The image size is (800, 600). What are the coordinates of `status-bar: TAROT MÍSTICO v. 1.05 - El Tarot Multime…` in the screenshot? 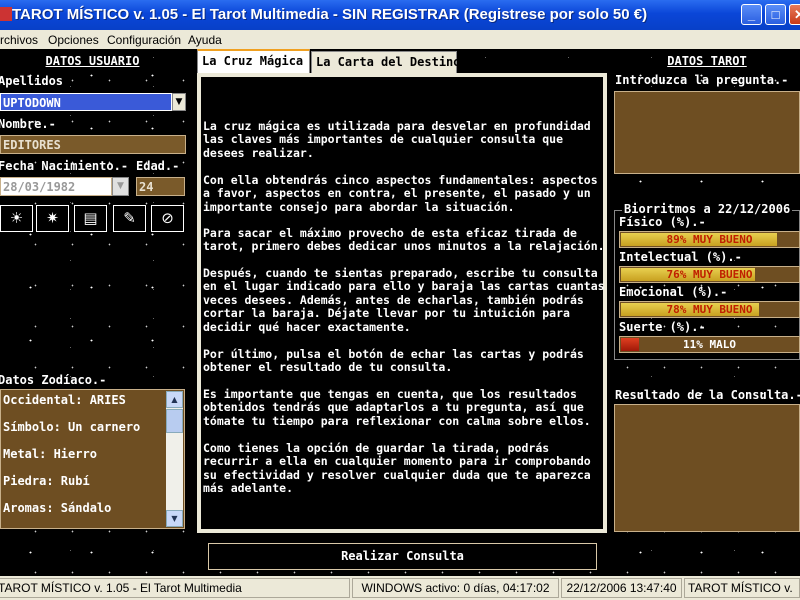 It's located at (400, 588).